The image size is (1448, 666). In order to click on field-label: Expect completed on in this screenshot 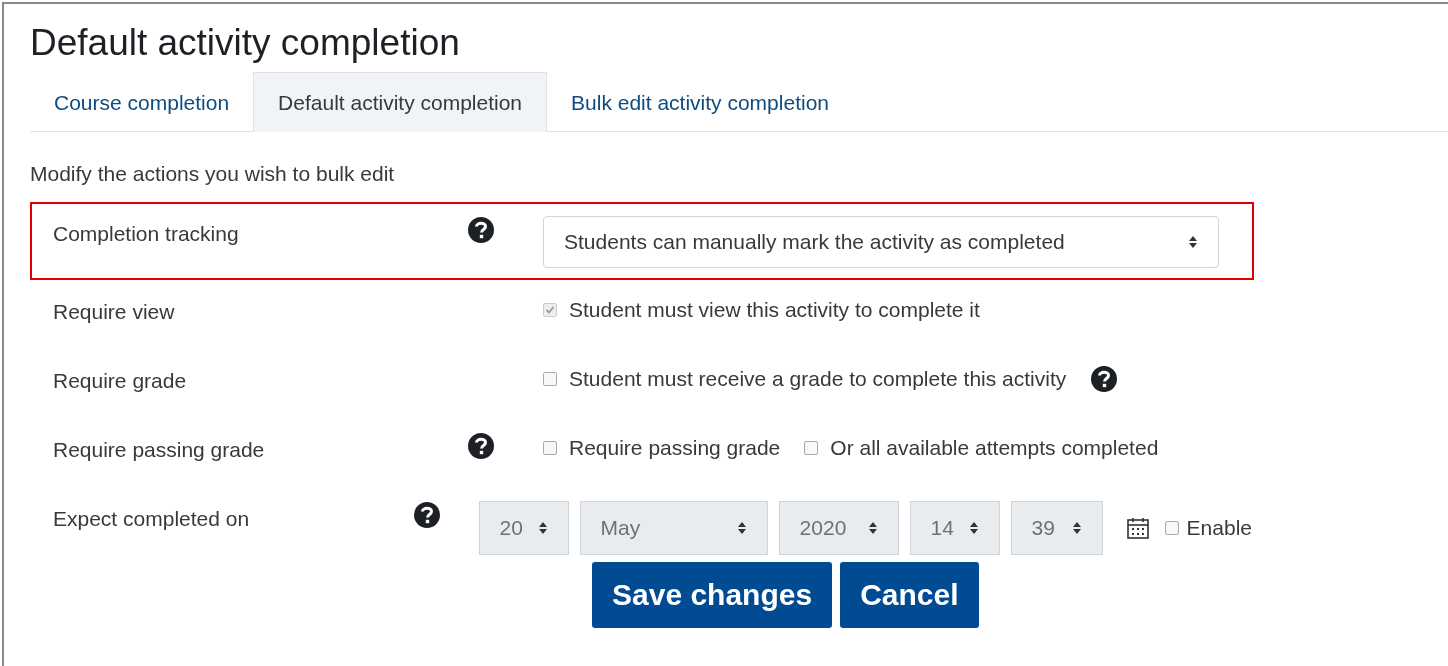, I will do `click(152, 518)`.